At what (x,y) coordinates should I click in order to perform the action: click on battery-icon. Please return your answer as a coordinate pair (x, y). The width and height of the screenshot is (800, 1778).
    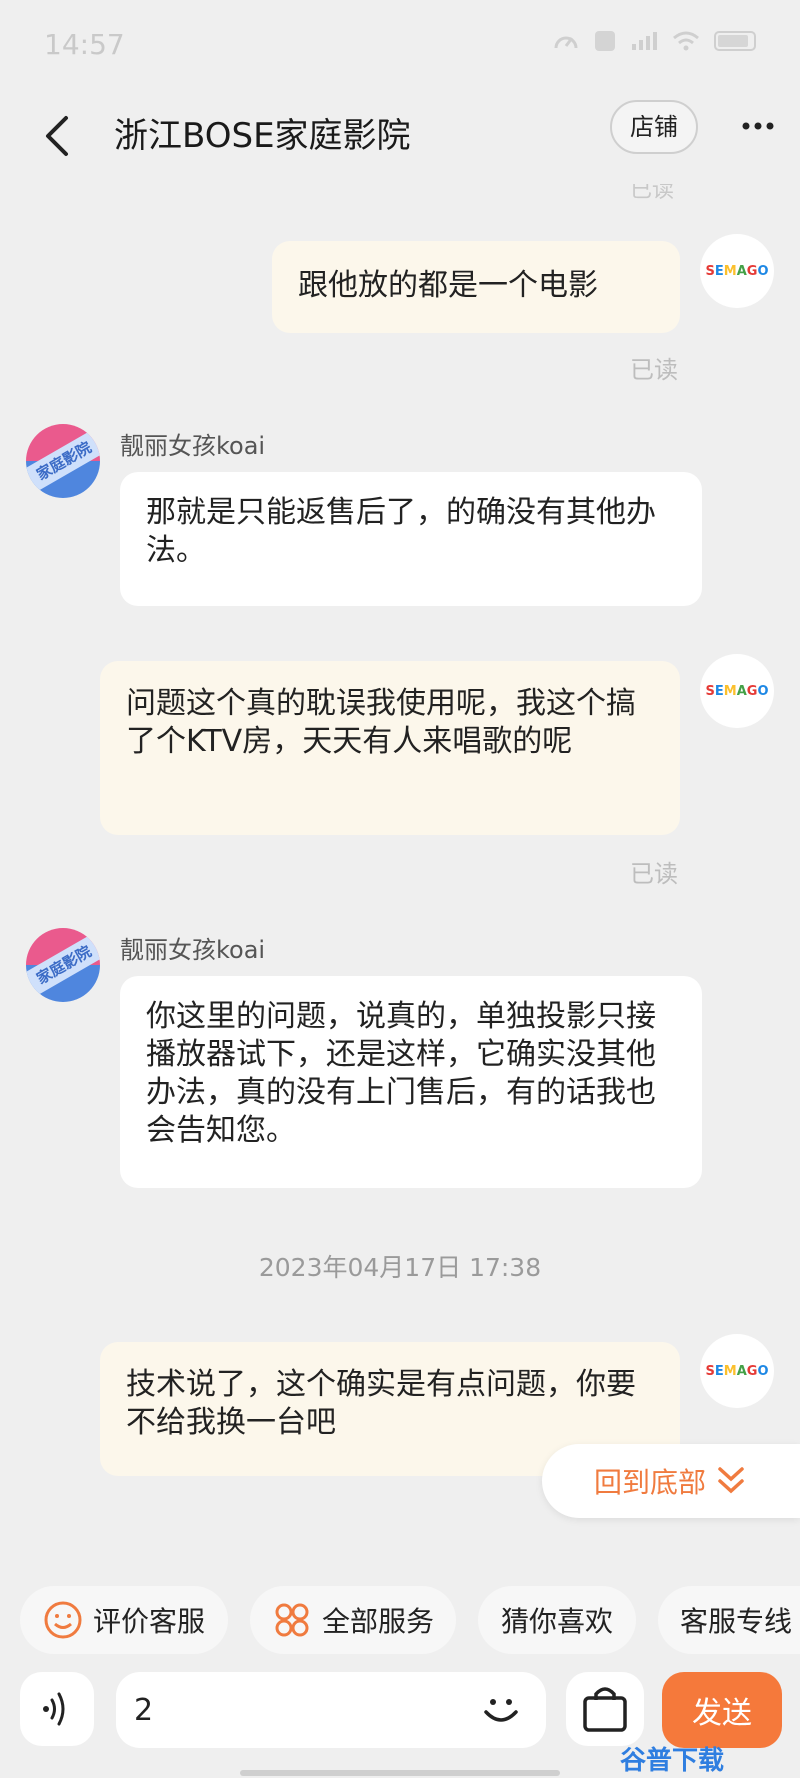
    Looking at the image, I should click on (735, 41).